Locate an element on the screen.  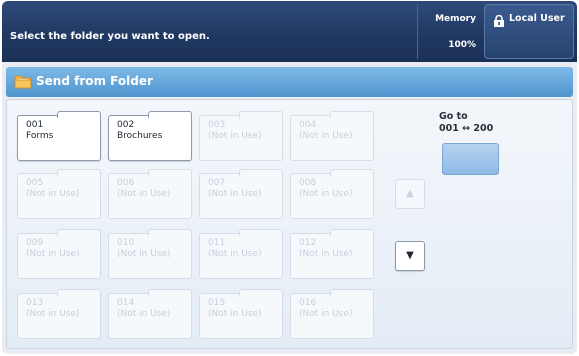
folder-010-button: 010 (Not in Use) is located at coordinates (150, 254).